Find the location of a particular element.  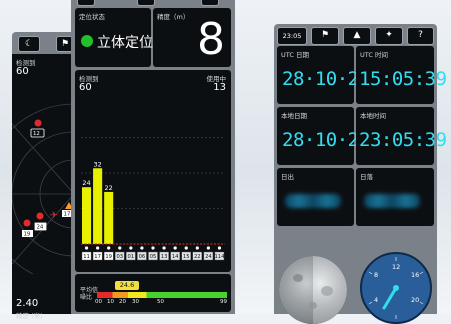

local-date-label: 本地日期 is located at coordinates (294, 116).